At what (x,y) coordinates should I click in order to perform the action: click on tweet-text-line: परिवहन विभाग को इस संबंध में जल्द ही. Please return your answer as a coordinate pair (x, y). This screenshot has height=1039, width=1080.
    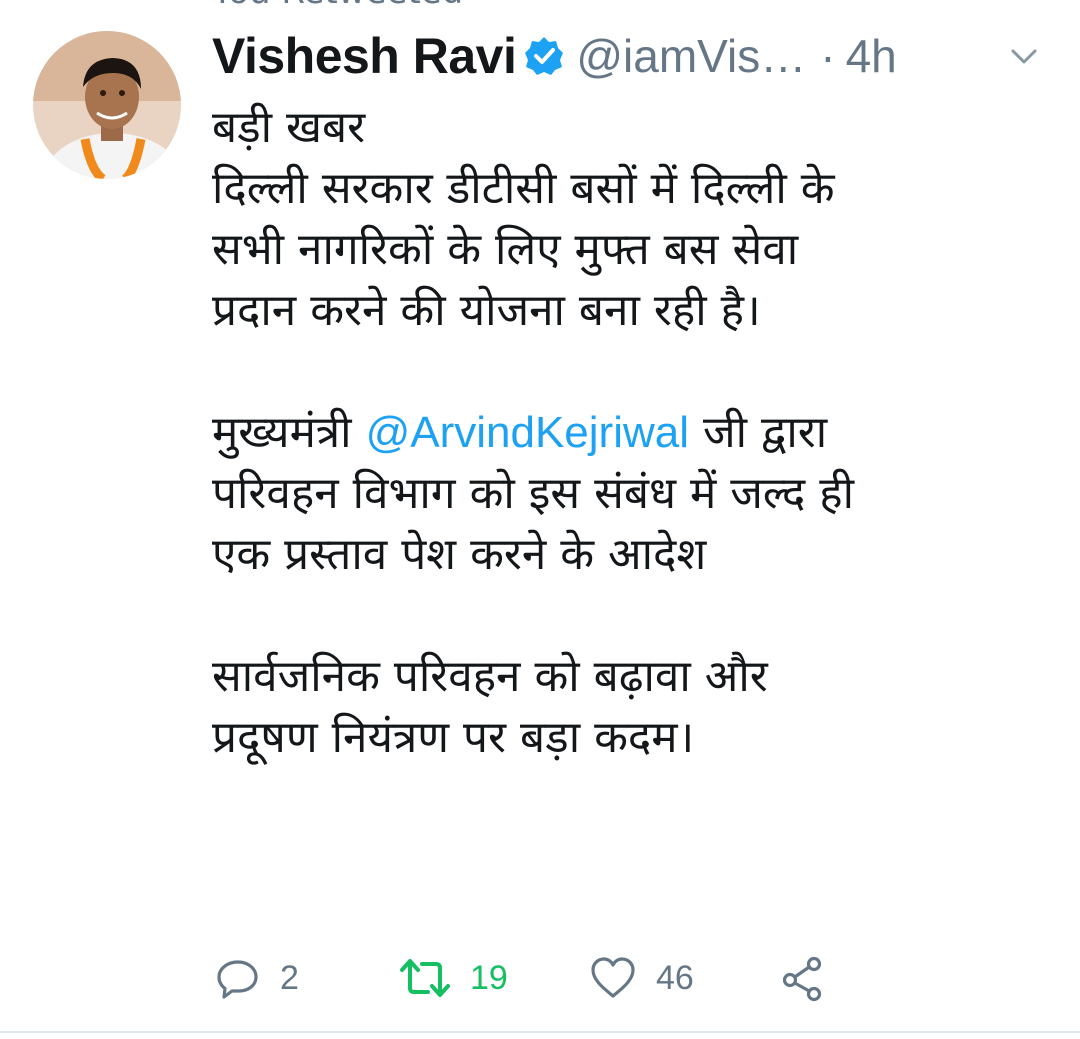
    Looking at the image, I should click on (533, 493).